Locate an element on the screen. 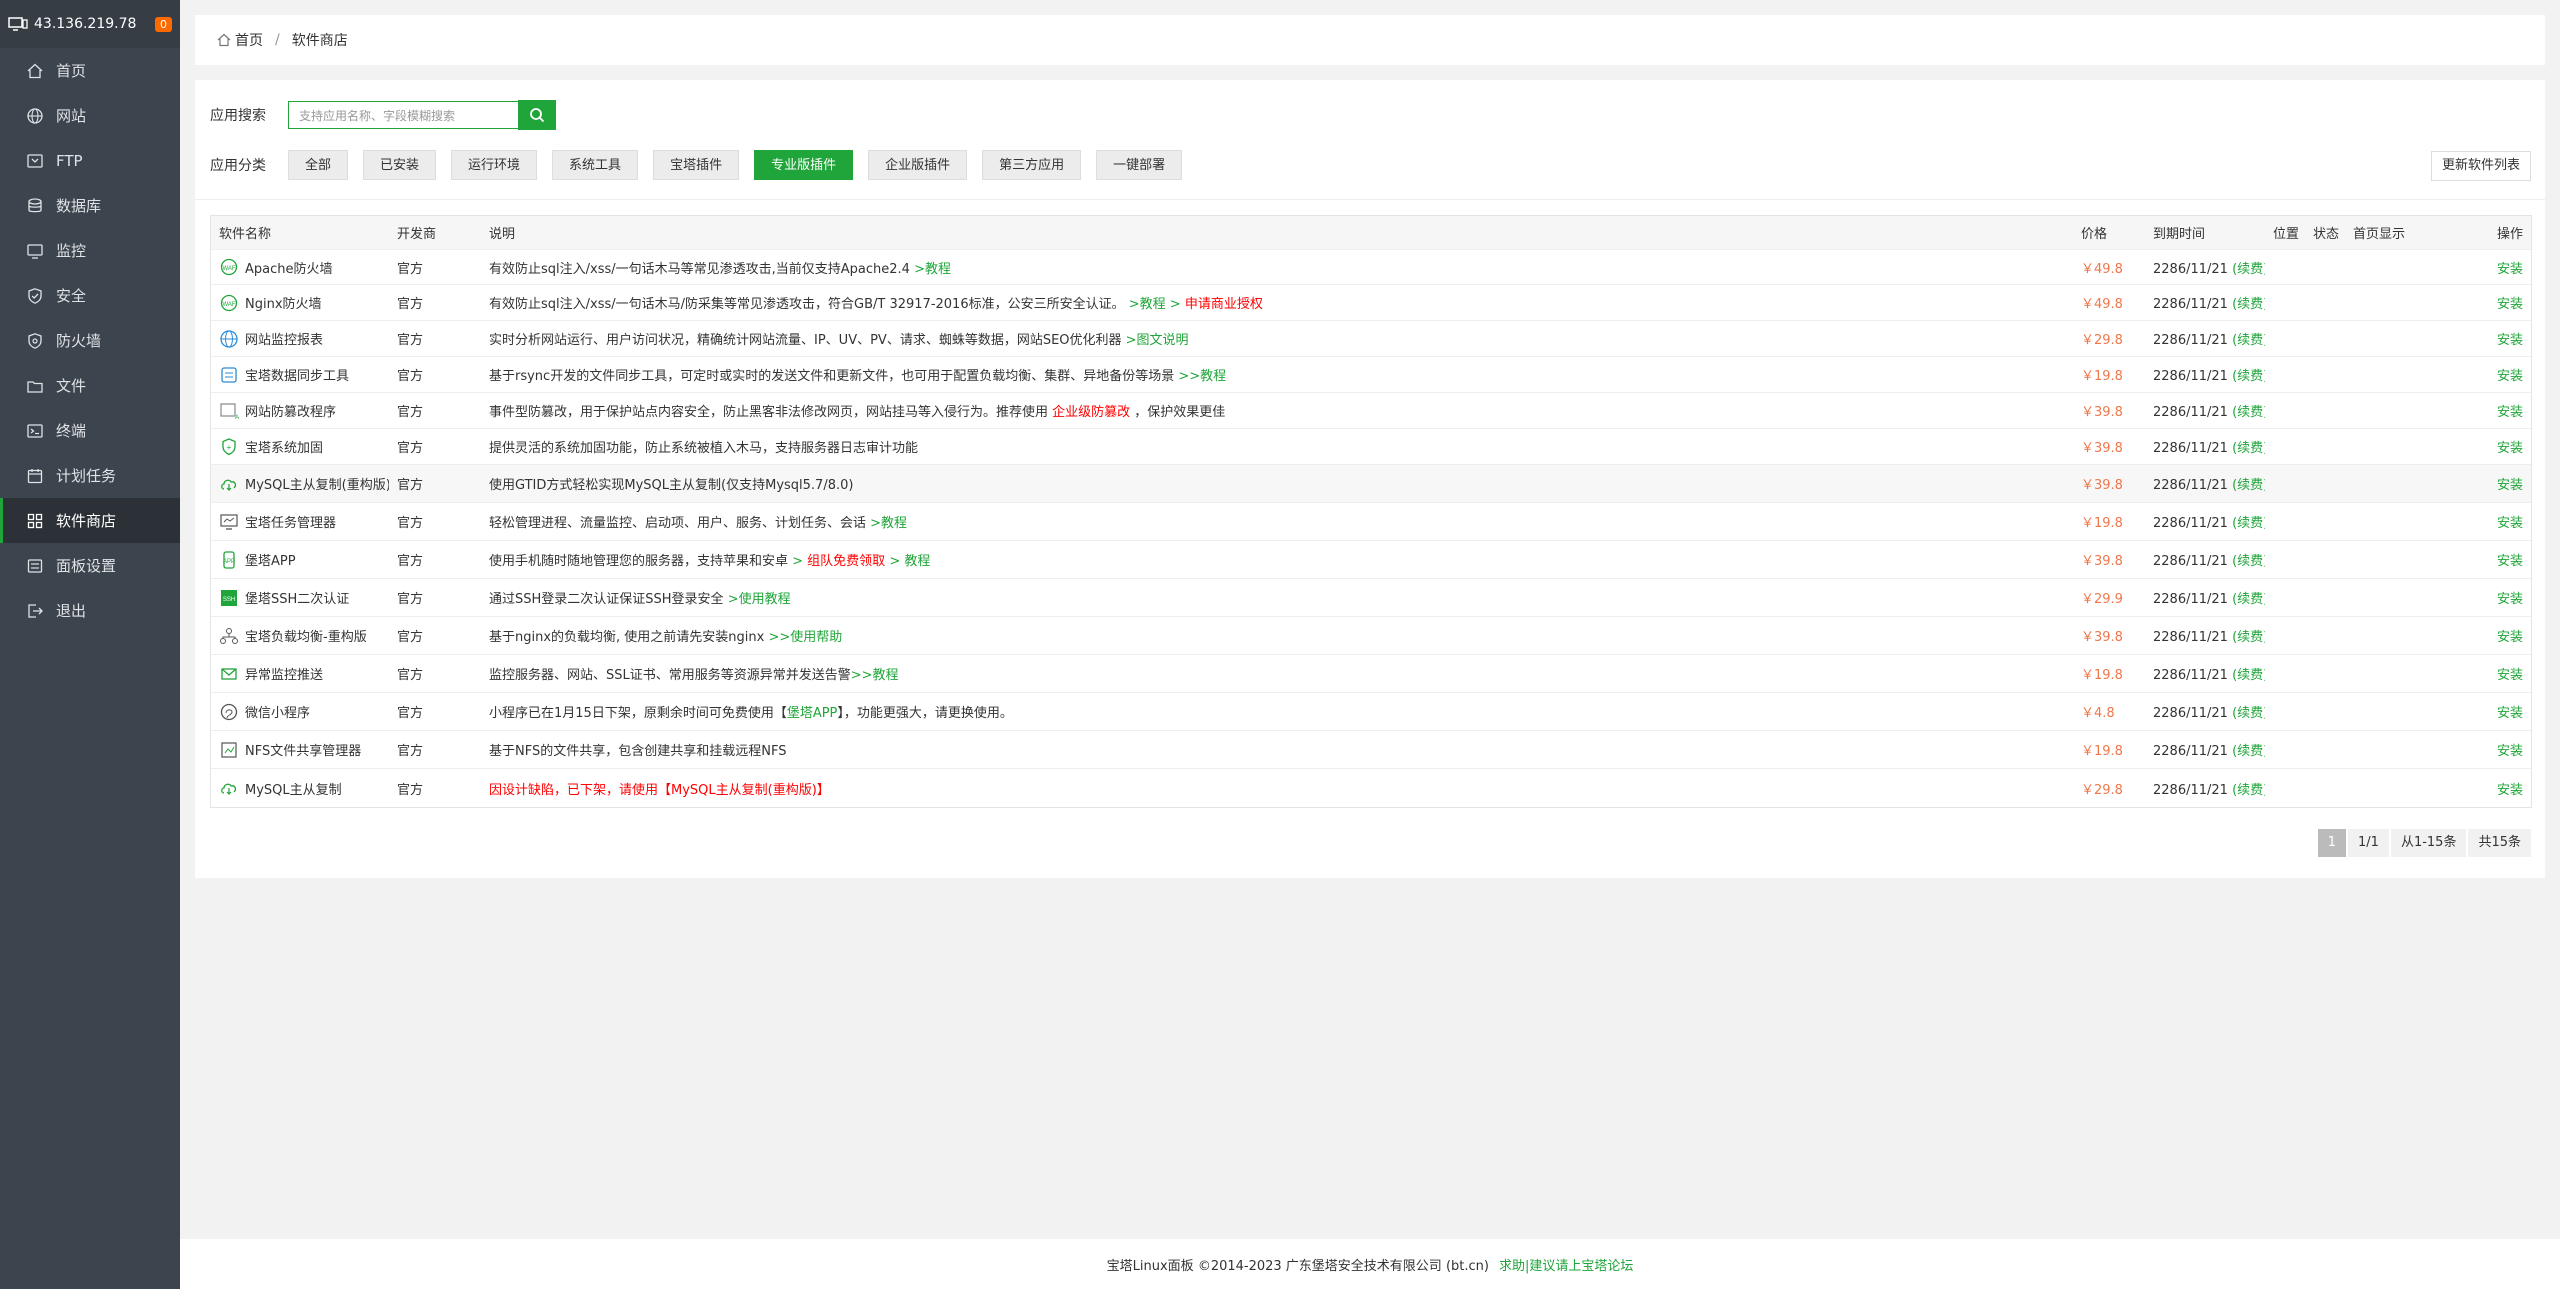 The height and width of the screenshot is (1289, 2560). desc-link: 堡塔APP is located at coordinates (812, 713).